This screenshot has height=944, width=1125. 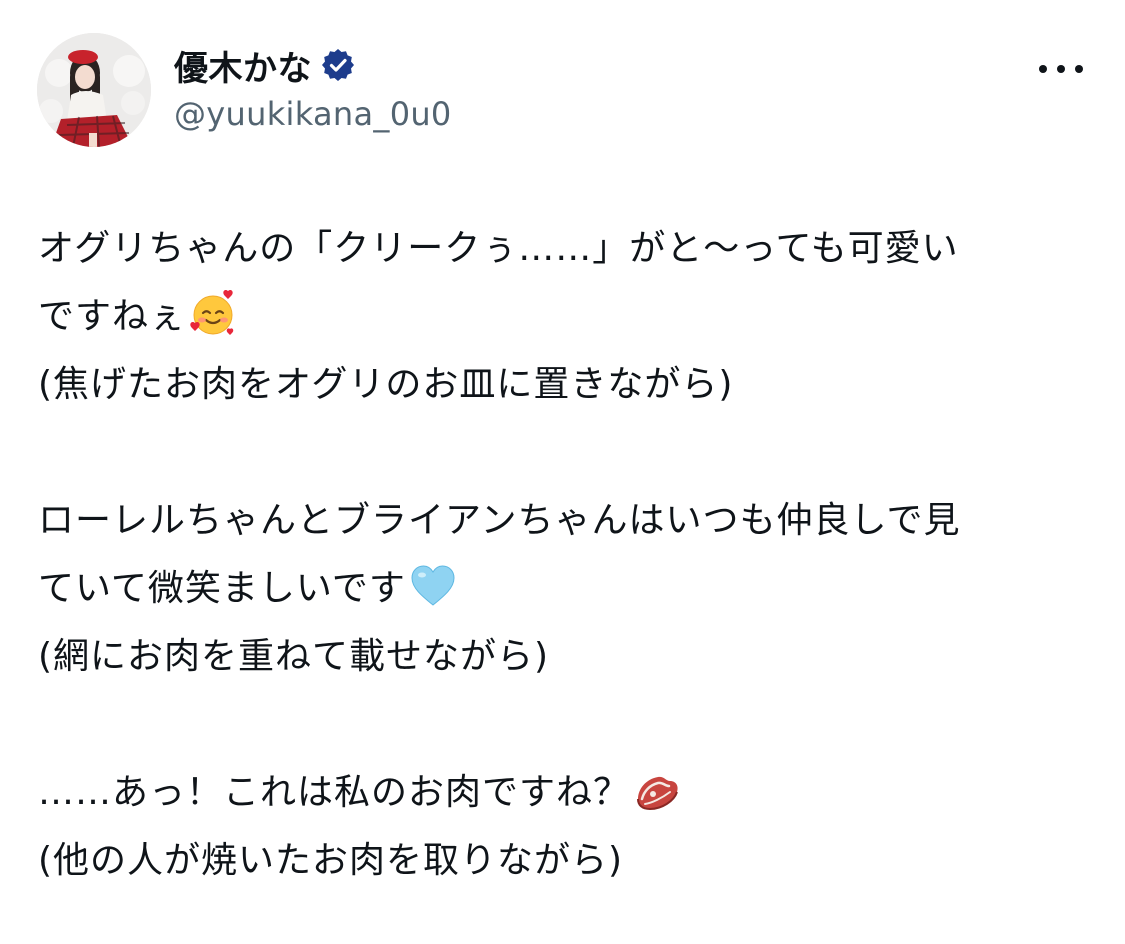 What do you see at coordinates (498, 248) in the screenshot?
I see `text-line: オグリちゃんの「クリークぅ……」がと〜っても可愛い` at bounding box center [498, 248].